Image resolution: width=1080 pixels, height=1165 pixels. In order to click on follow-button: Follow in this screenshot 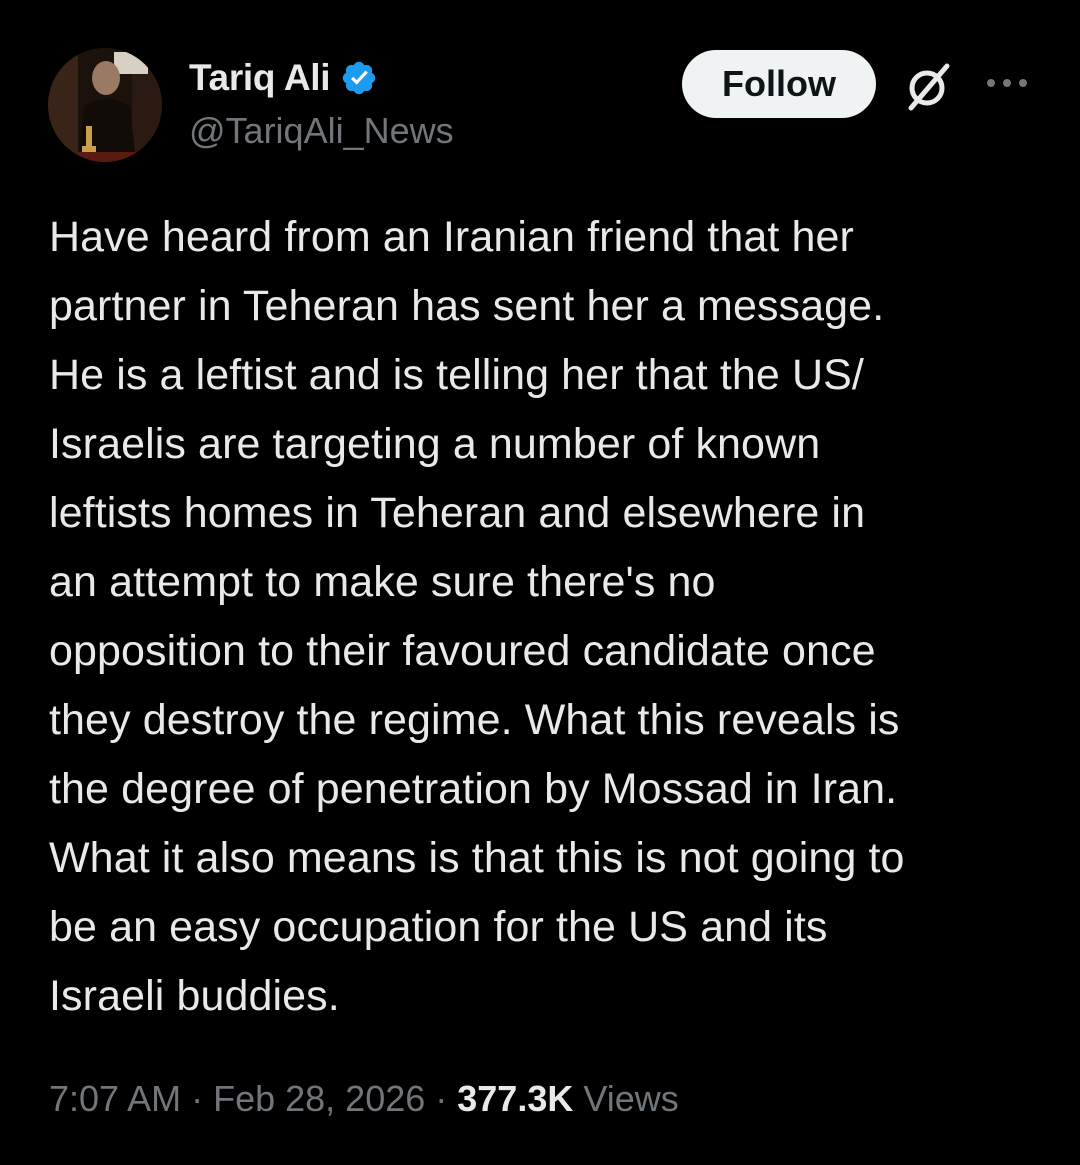, I will do `click(779, 84)`.